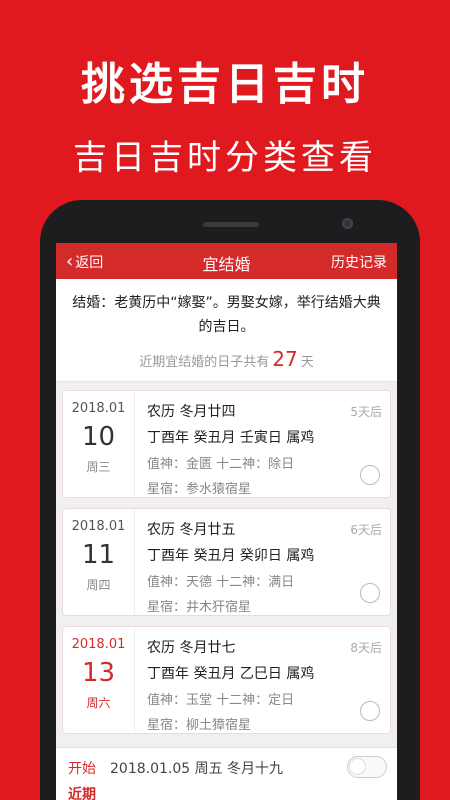  What do you see at coordinates (231, 674) in the screenshot?
I see `ganzhi: 丁酉年 癸丑月 乙巳日 属鸡` at bounding box center [231, 674].